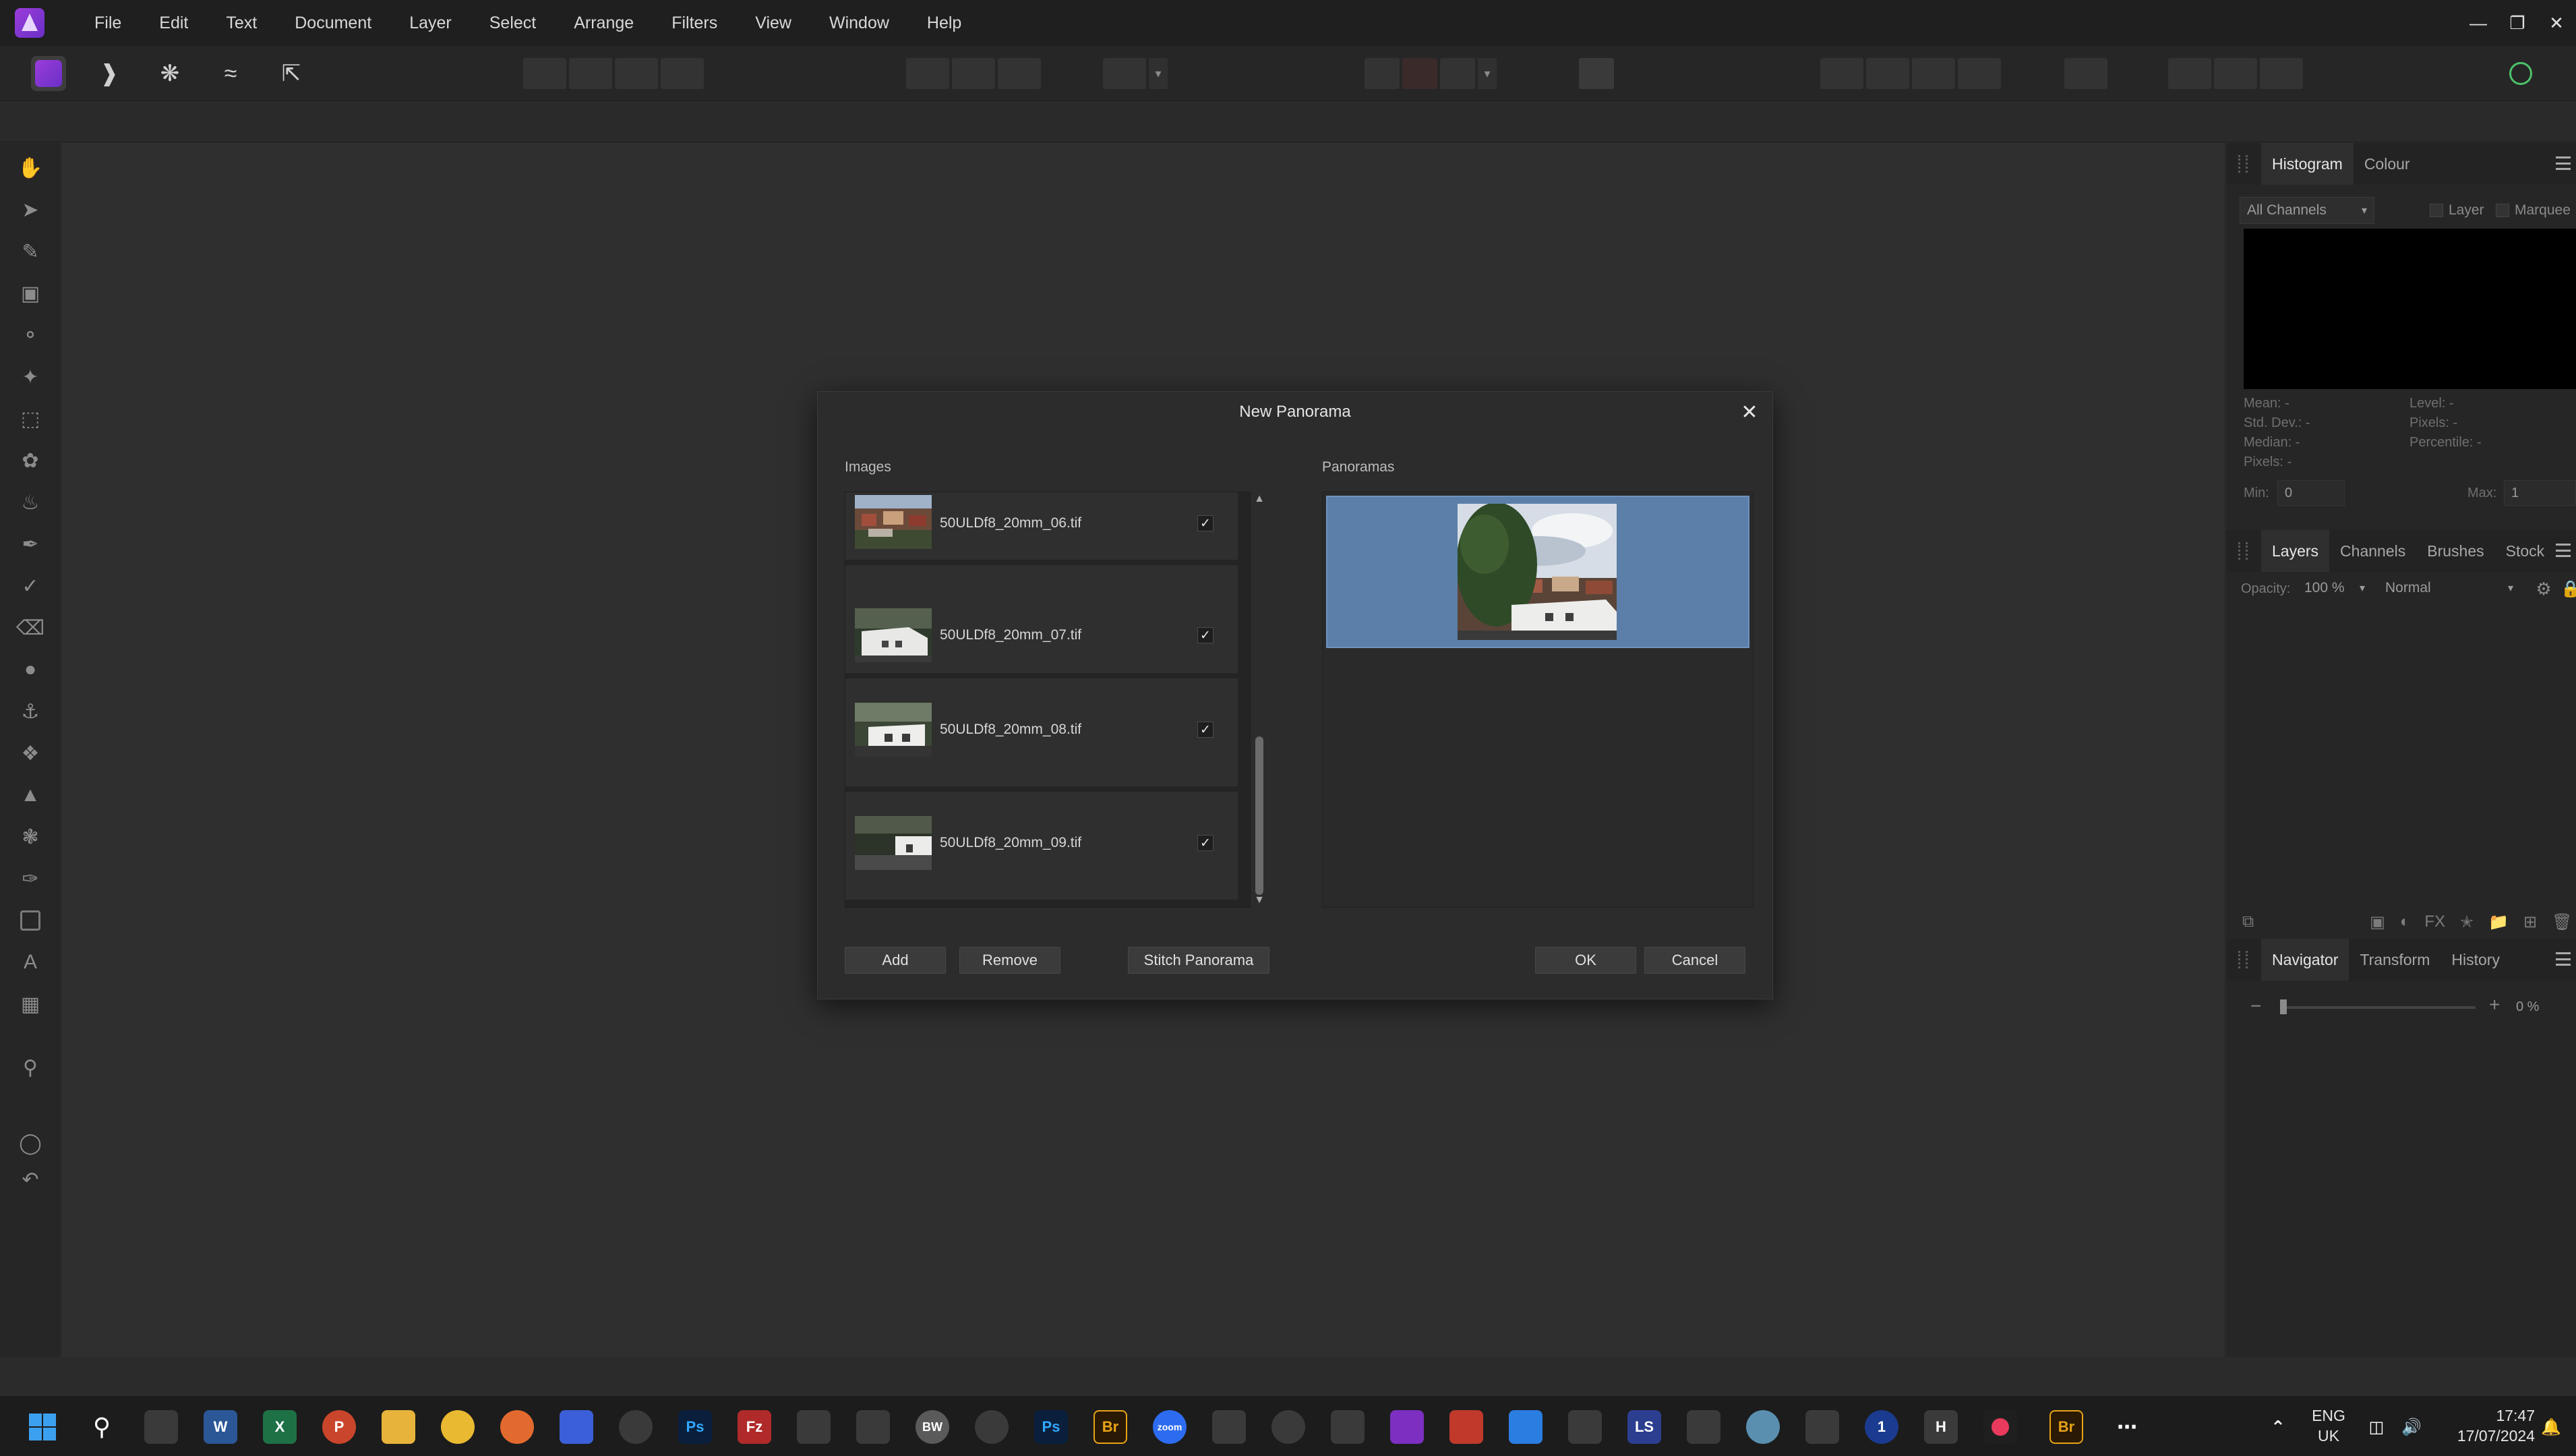  I want to click on minimize-icon: —, so click(2478, 23).